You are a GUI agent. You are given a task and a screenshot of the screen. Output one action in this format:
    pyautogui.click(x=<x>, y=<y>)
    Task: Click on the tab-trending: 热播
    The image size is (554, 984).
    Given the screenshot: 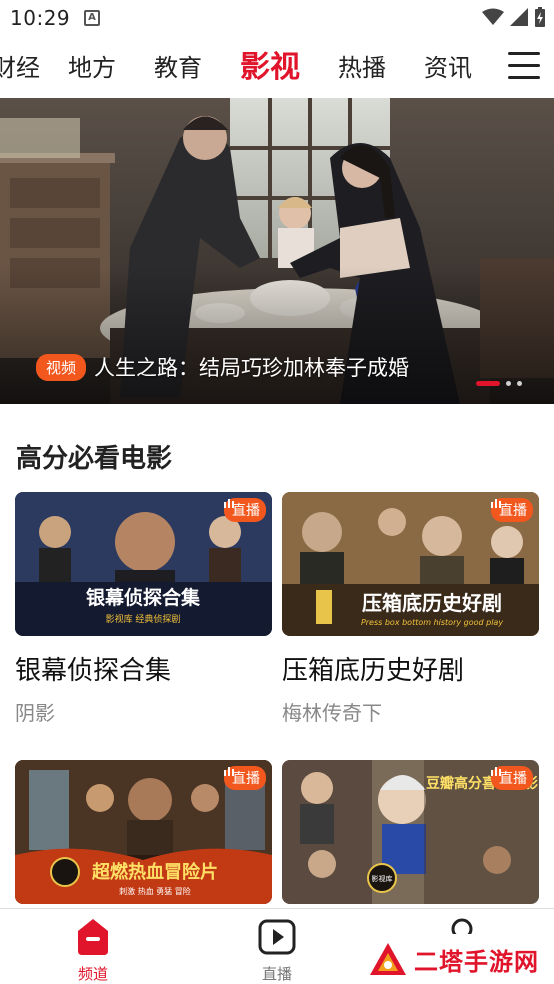 What is the action you would take?
    pyautogui.click(x=362, y=65)
    